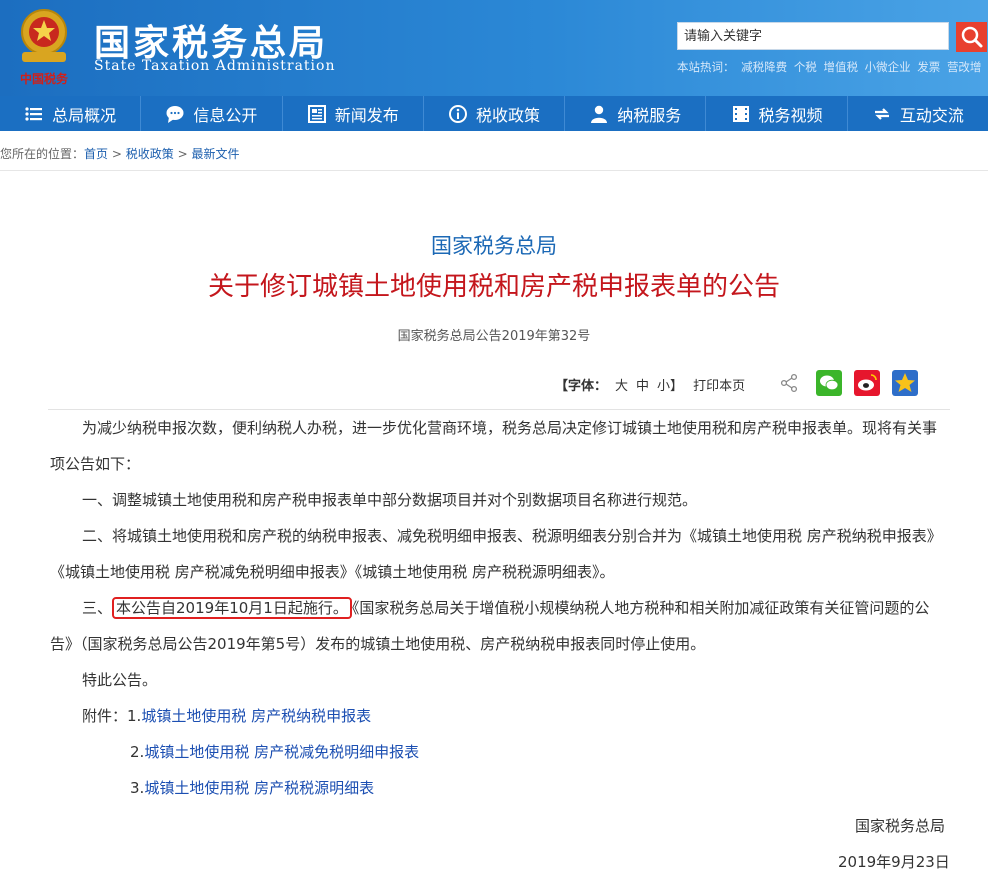 The height and width of the screenshot is (874, 988). I want to click on article-org: 国家税务总局, so click(494, 246).